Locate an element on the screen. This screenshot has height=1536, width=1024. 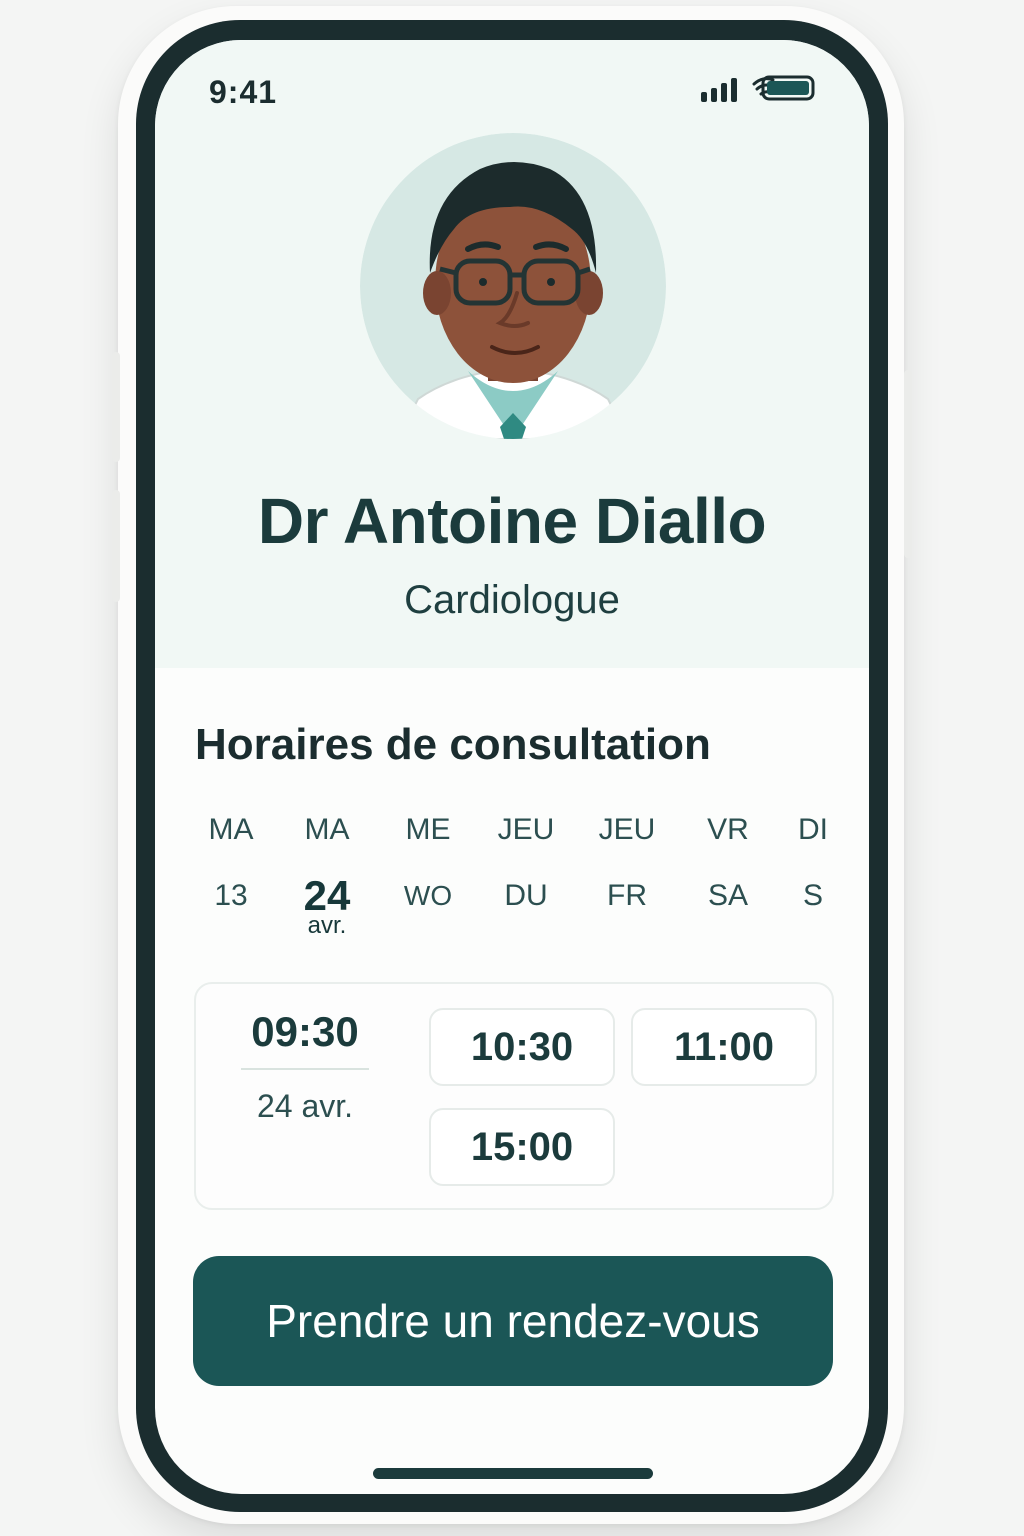
doctor-avatar is located at coordinates (513, 286).